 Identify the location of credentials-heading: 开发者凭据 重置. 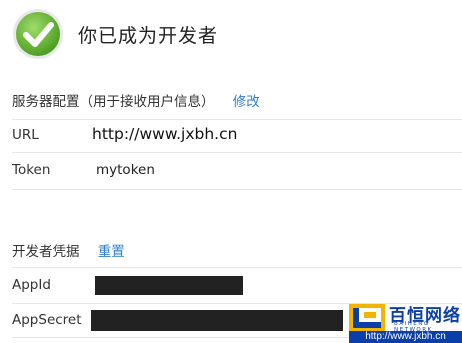
(68, 250).